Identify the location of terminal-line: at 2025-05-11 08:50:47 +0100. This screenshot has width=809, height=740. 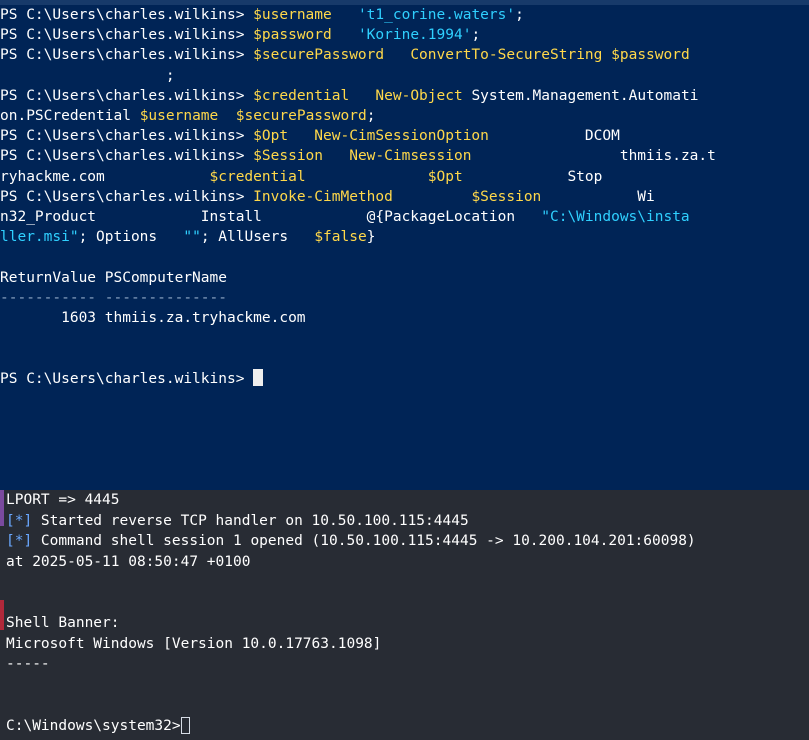
(128, 562).